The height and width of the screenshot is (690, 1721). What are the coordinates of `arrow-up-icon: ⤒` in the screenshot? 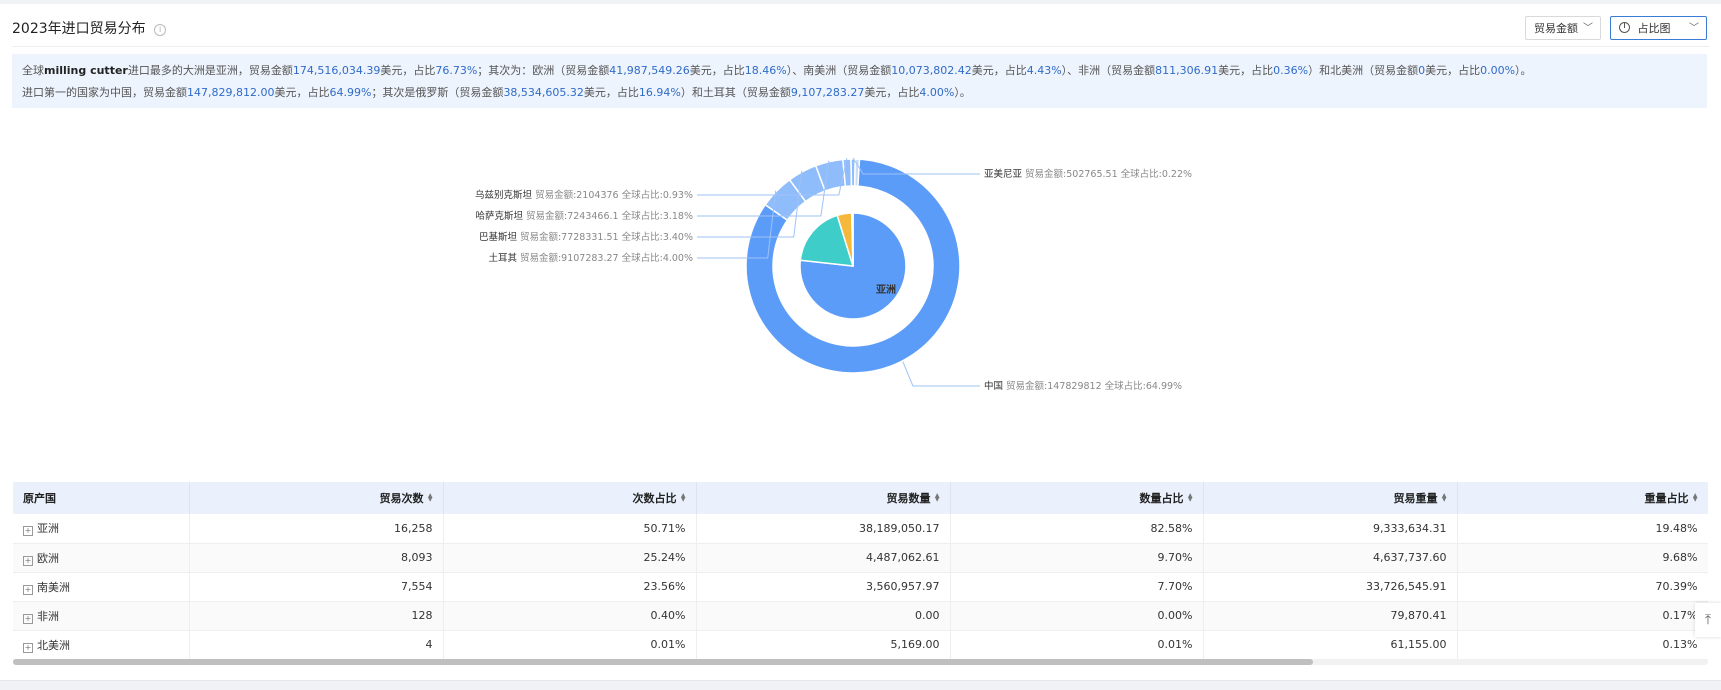 It's located at (1708, 620).